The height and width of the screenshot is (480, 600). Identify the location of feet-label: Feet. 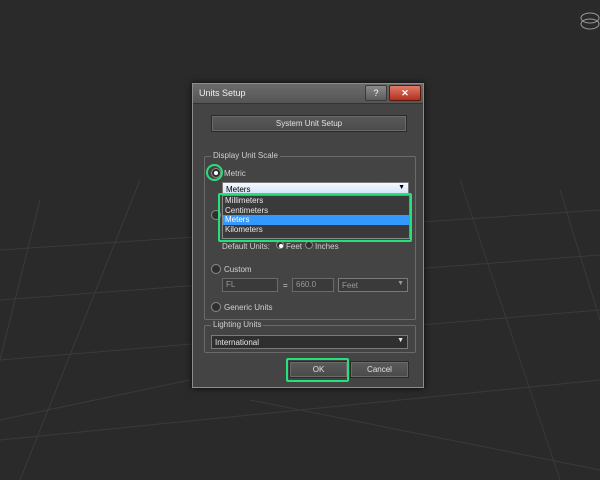
(294, 246).